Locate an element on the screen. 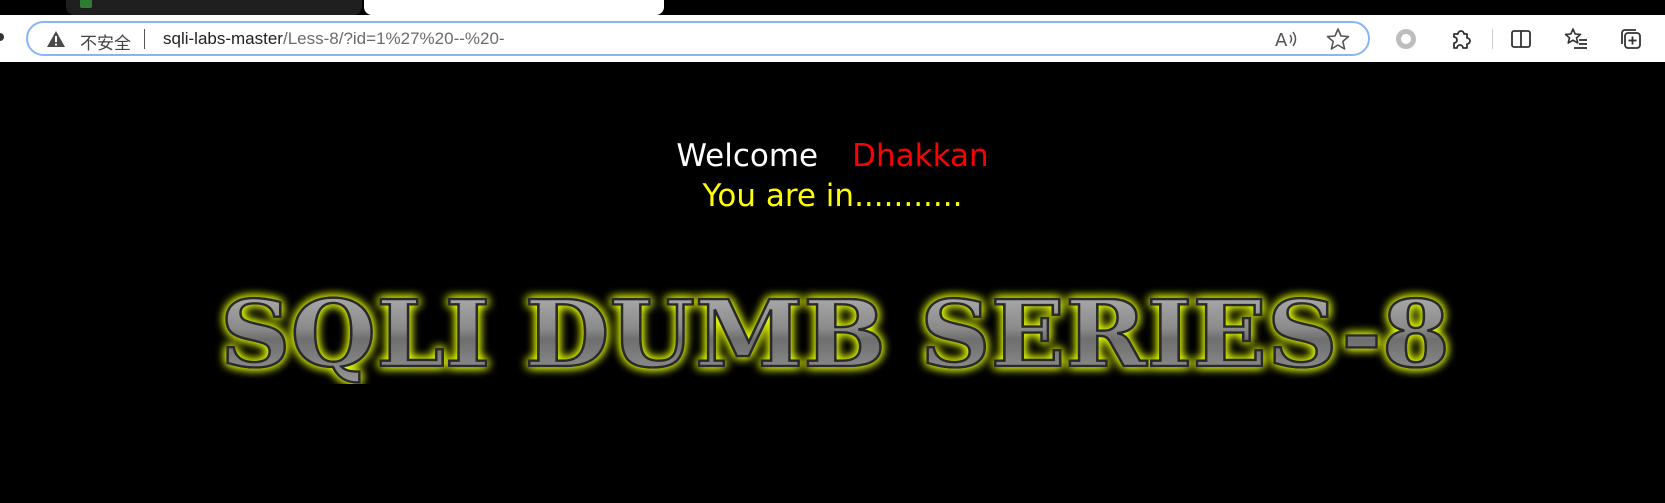  url-path: /Less-8/?id=1%27%20--%20- is located at coordinates (393, 38).